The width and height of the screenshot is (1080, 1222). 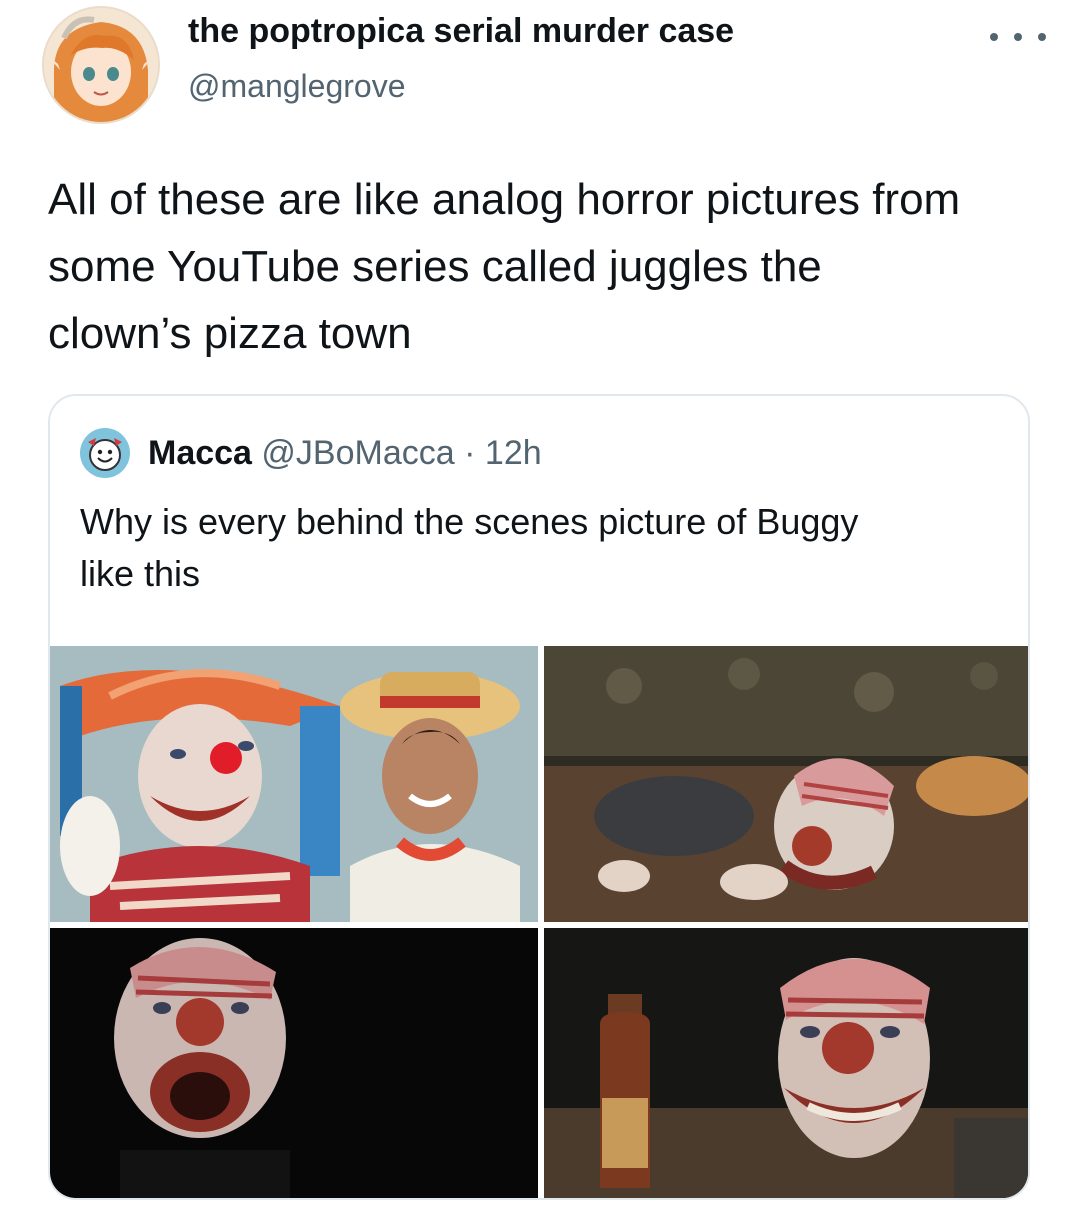 What do you see at coordinates (513, 453) in the screenshot?
I see `quoted-timestamp: 12h` at bounding box center [513, 453].